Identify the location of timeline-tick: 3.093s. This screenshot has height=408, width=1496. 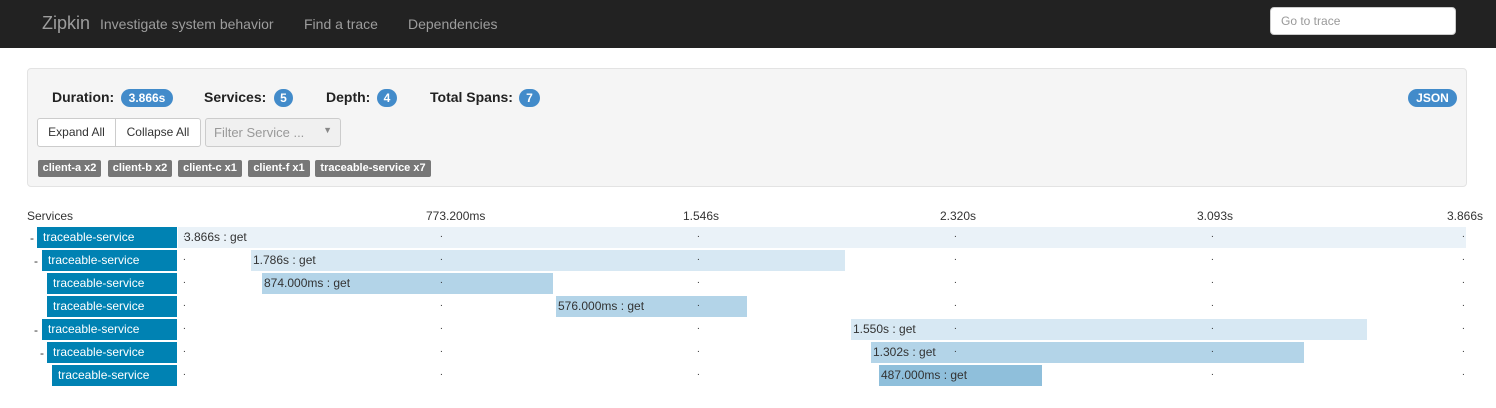
(1215, 216).